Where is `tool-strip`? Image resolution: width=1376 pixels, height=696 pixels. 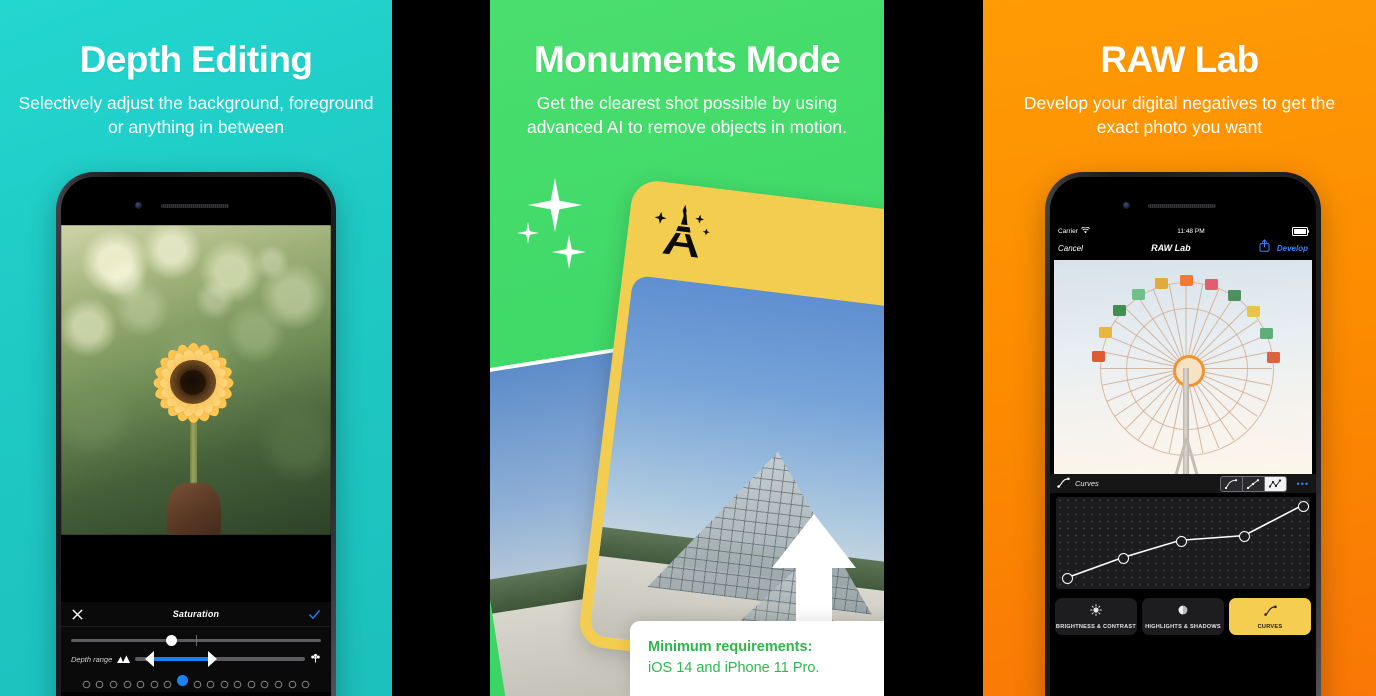
tool-strip is located at coordinates (196, 680).